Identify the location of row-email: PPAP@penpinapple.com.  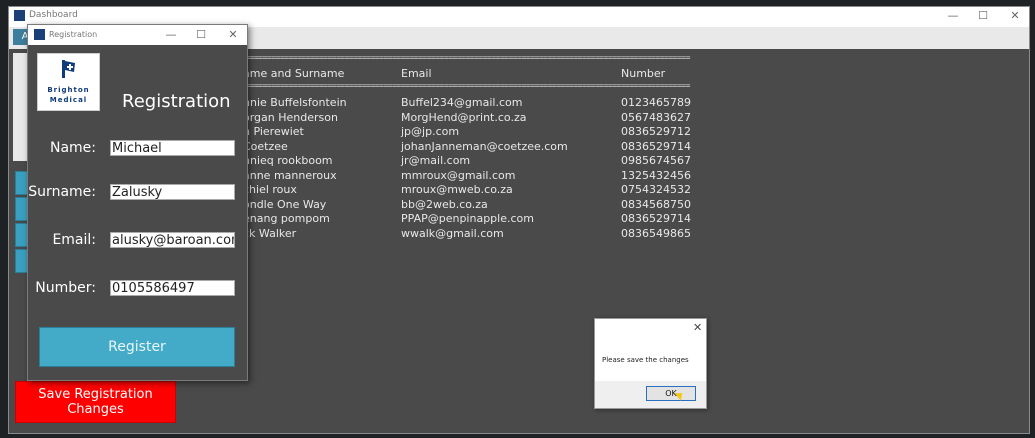
(467, 218).